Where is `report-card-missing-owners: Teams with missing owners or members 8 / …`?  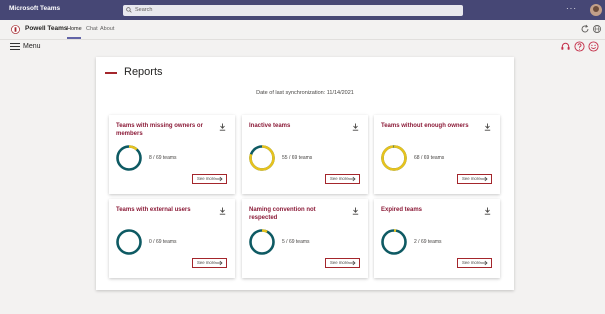 report-card-missing-owners: Teams with missing owners or members 8 / … is located at coordinates (172, 154).